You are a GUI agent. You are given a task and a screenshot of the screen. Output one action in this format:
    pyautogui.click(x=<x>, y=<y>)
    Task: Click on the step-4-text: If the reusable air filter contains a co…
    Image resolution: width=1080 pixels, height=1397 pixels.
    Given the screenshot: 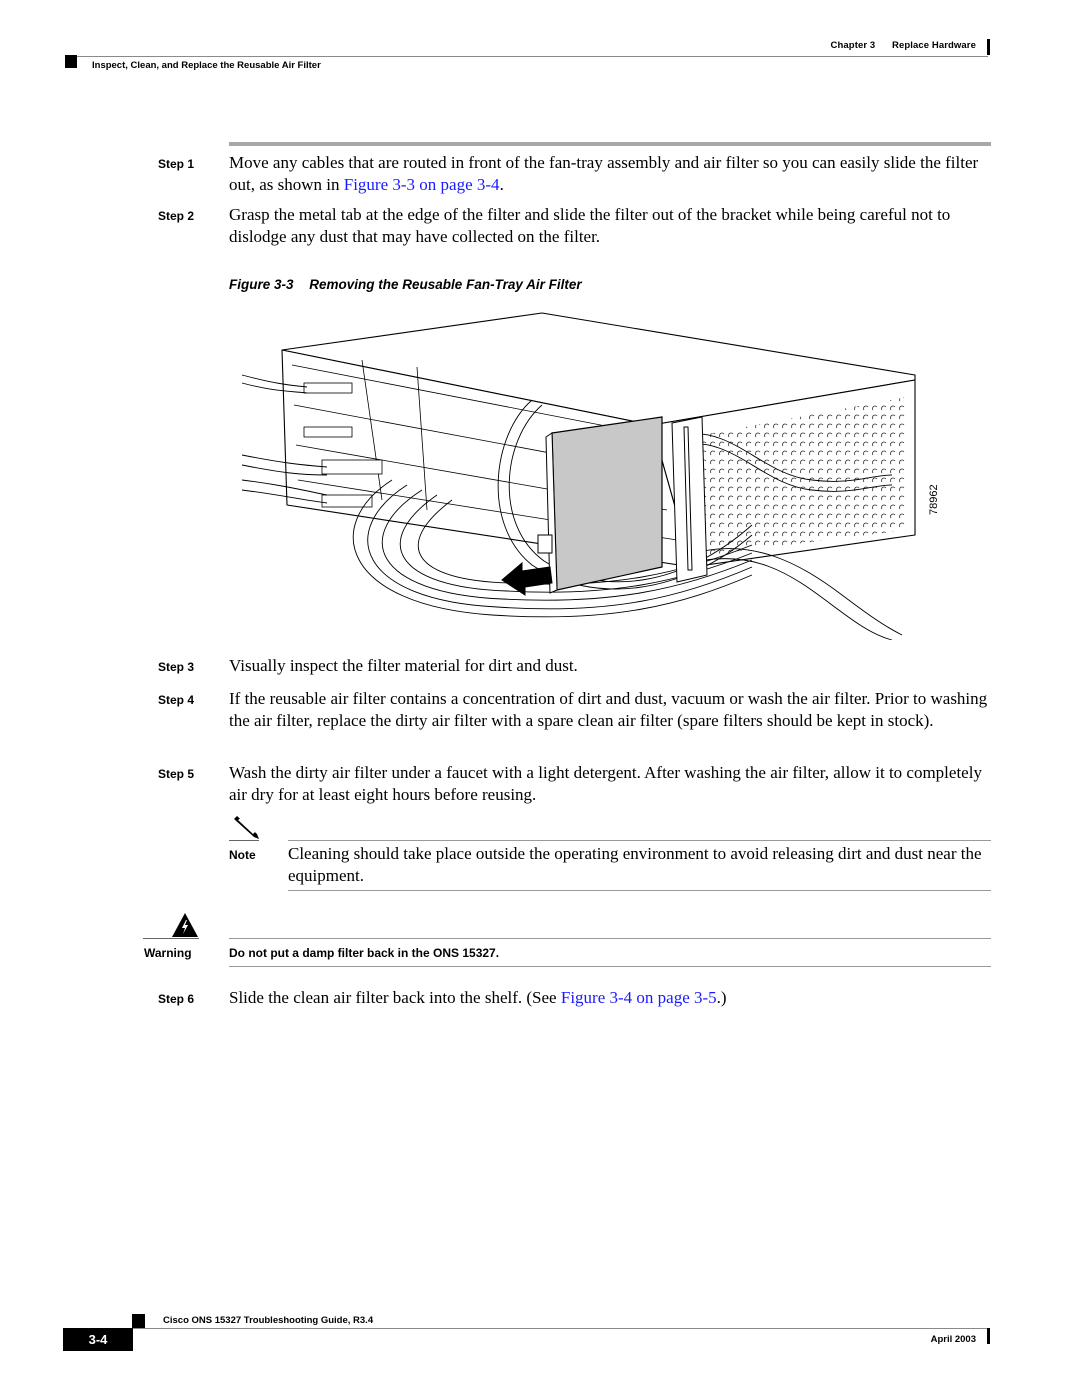 What is the action you would take?
    pyautogui.click(x=608, y=709)
    